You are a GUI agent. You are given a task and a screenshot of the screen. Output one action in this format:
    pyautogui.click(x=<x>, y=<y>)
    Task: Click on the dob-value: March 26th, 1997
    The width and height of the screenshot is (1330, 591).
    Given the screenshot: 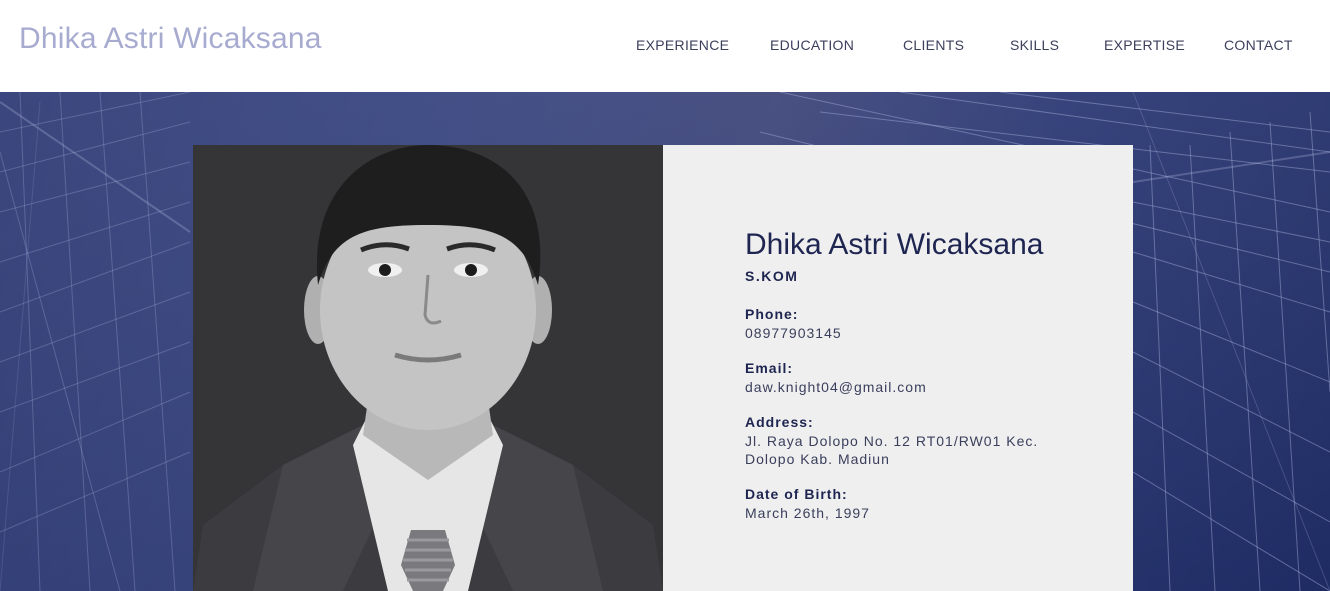 What is the action you would take?
    pyautogui.click(x=807, y=513)
    